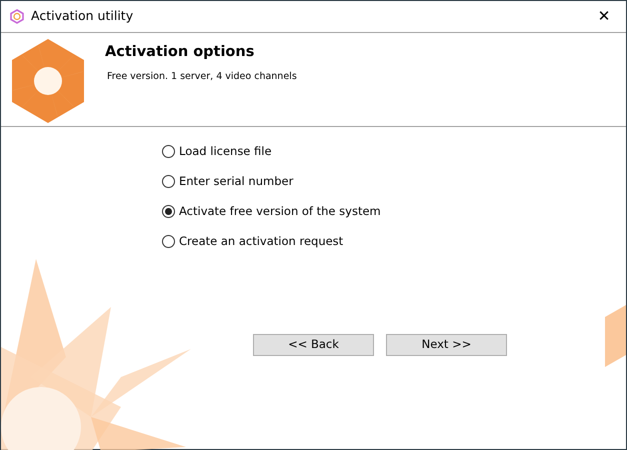  I want to click on window-title: Activation utility, so click(82, 16).